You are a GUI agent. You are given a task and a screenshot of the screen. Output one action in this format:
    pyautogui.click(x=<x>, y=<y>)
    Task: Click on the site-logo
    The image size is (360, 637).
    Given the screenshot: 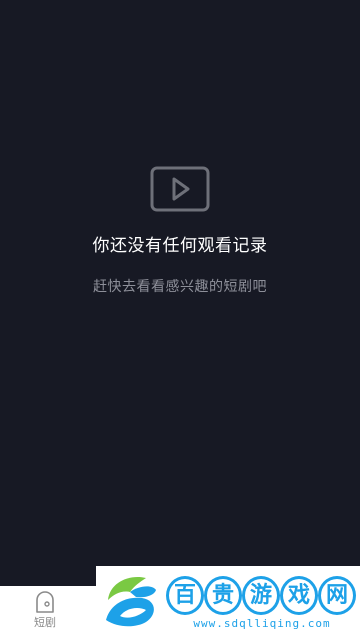 What is the action you would take?
    pyautogui.click(x=131, y=601)
    